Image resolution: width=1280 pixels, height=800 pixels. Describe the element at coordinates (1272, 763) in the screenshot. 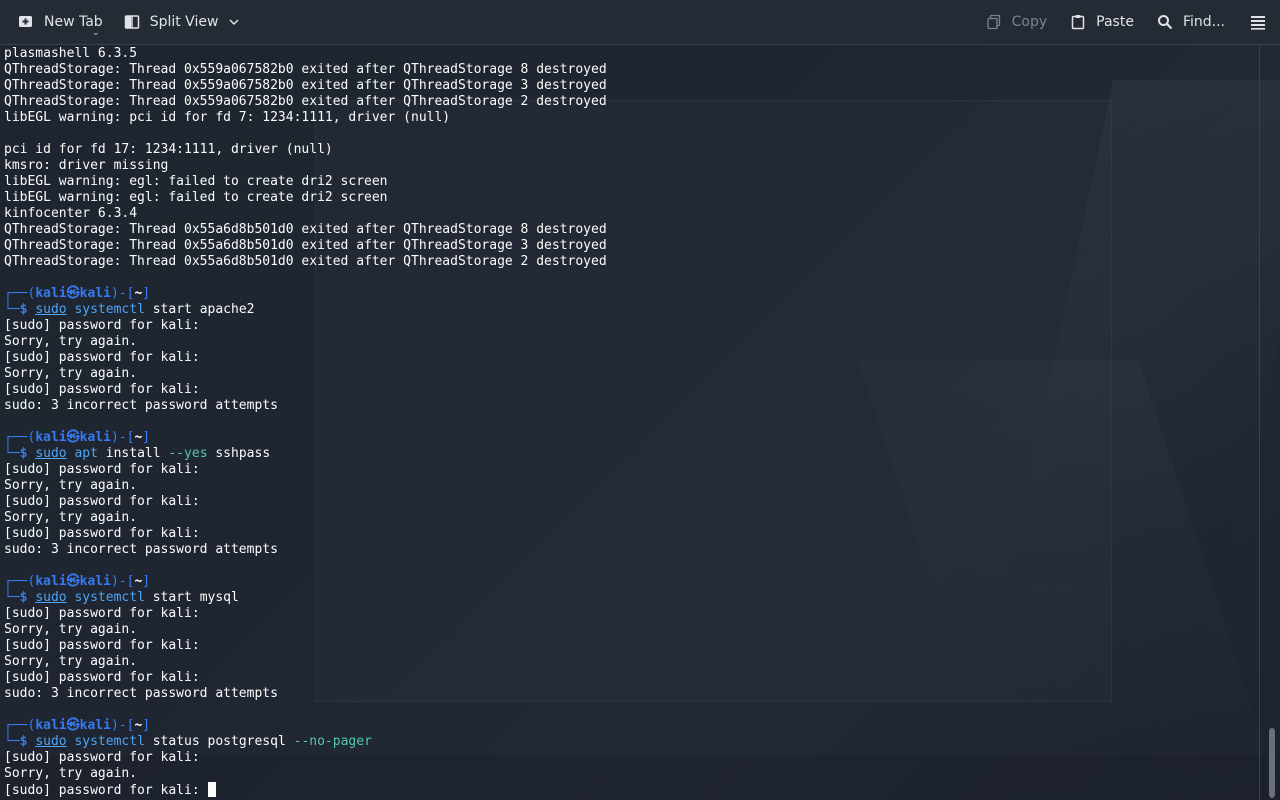

I see `scrollbar-thumb` at that location.